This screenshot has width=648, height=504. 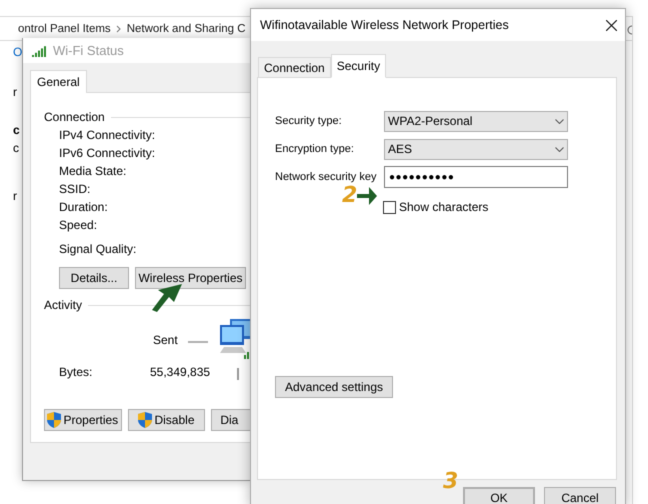 I want to click on shield-button: Disable, so click(x=167, y=420).